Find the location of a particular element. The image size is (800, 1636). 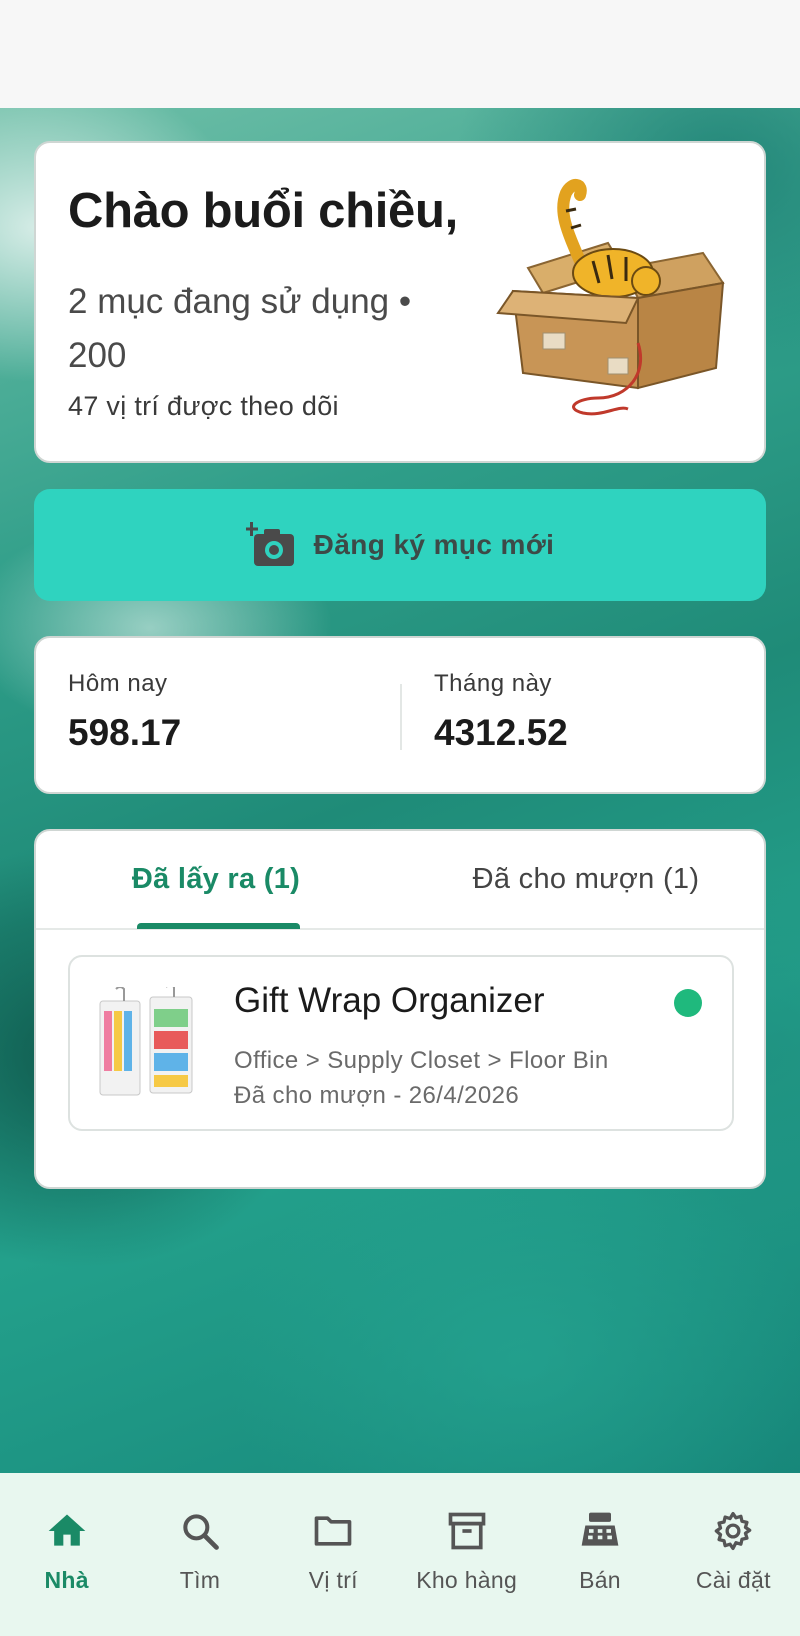

nav-home: Nhà is located at coordinates (66, 1554).